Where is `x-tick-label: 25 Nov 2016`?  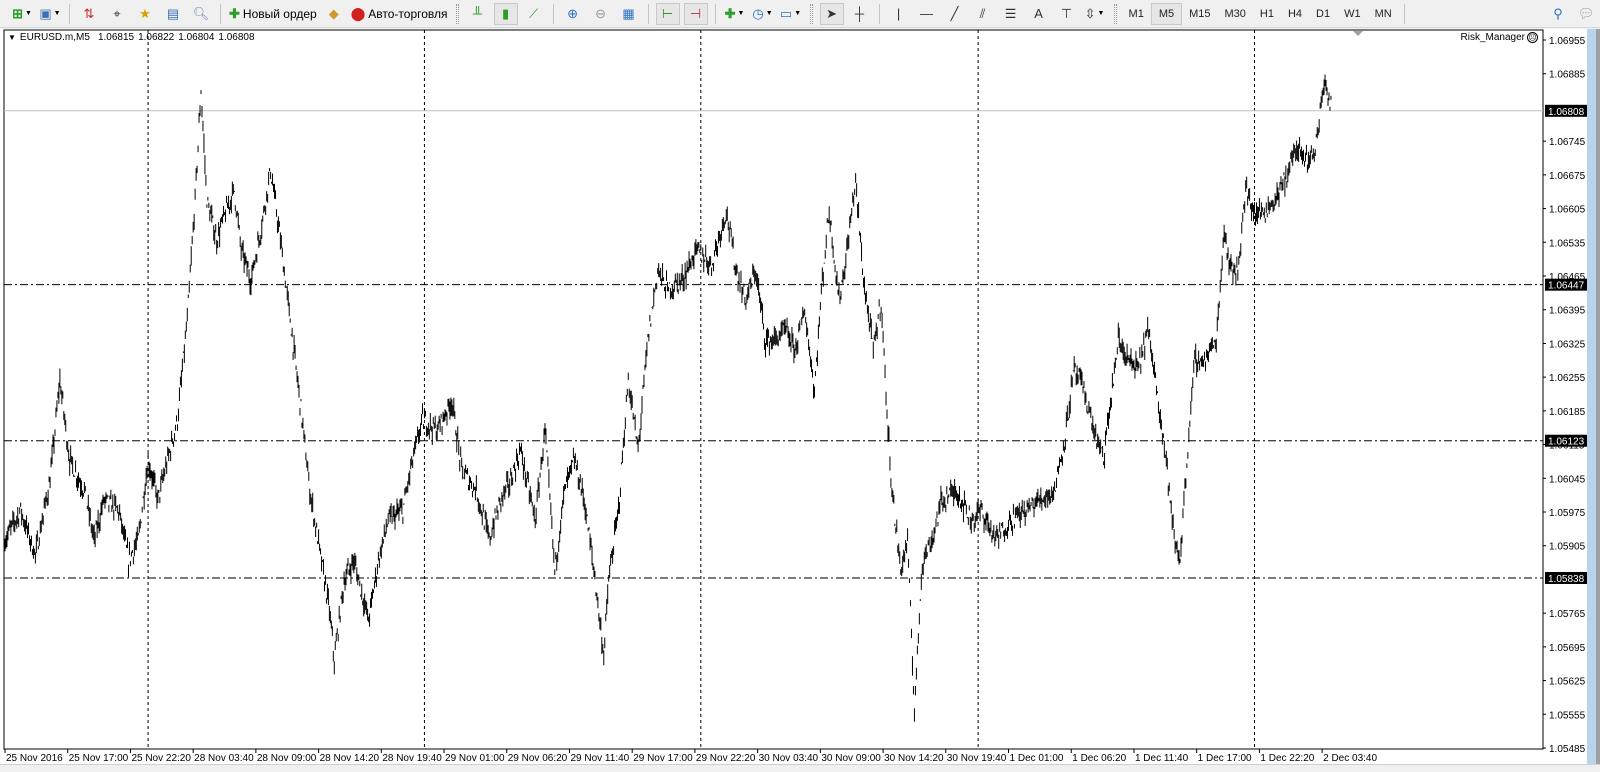
x-tick-label: 25 Nov 2016 is located at coordinates (34, 758).